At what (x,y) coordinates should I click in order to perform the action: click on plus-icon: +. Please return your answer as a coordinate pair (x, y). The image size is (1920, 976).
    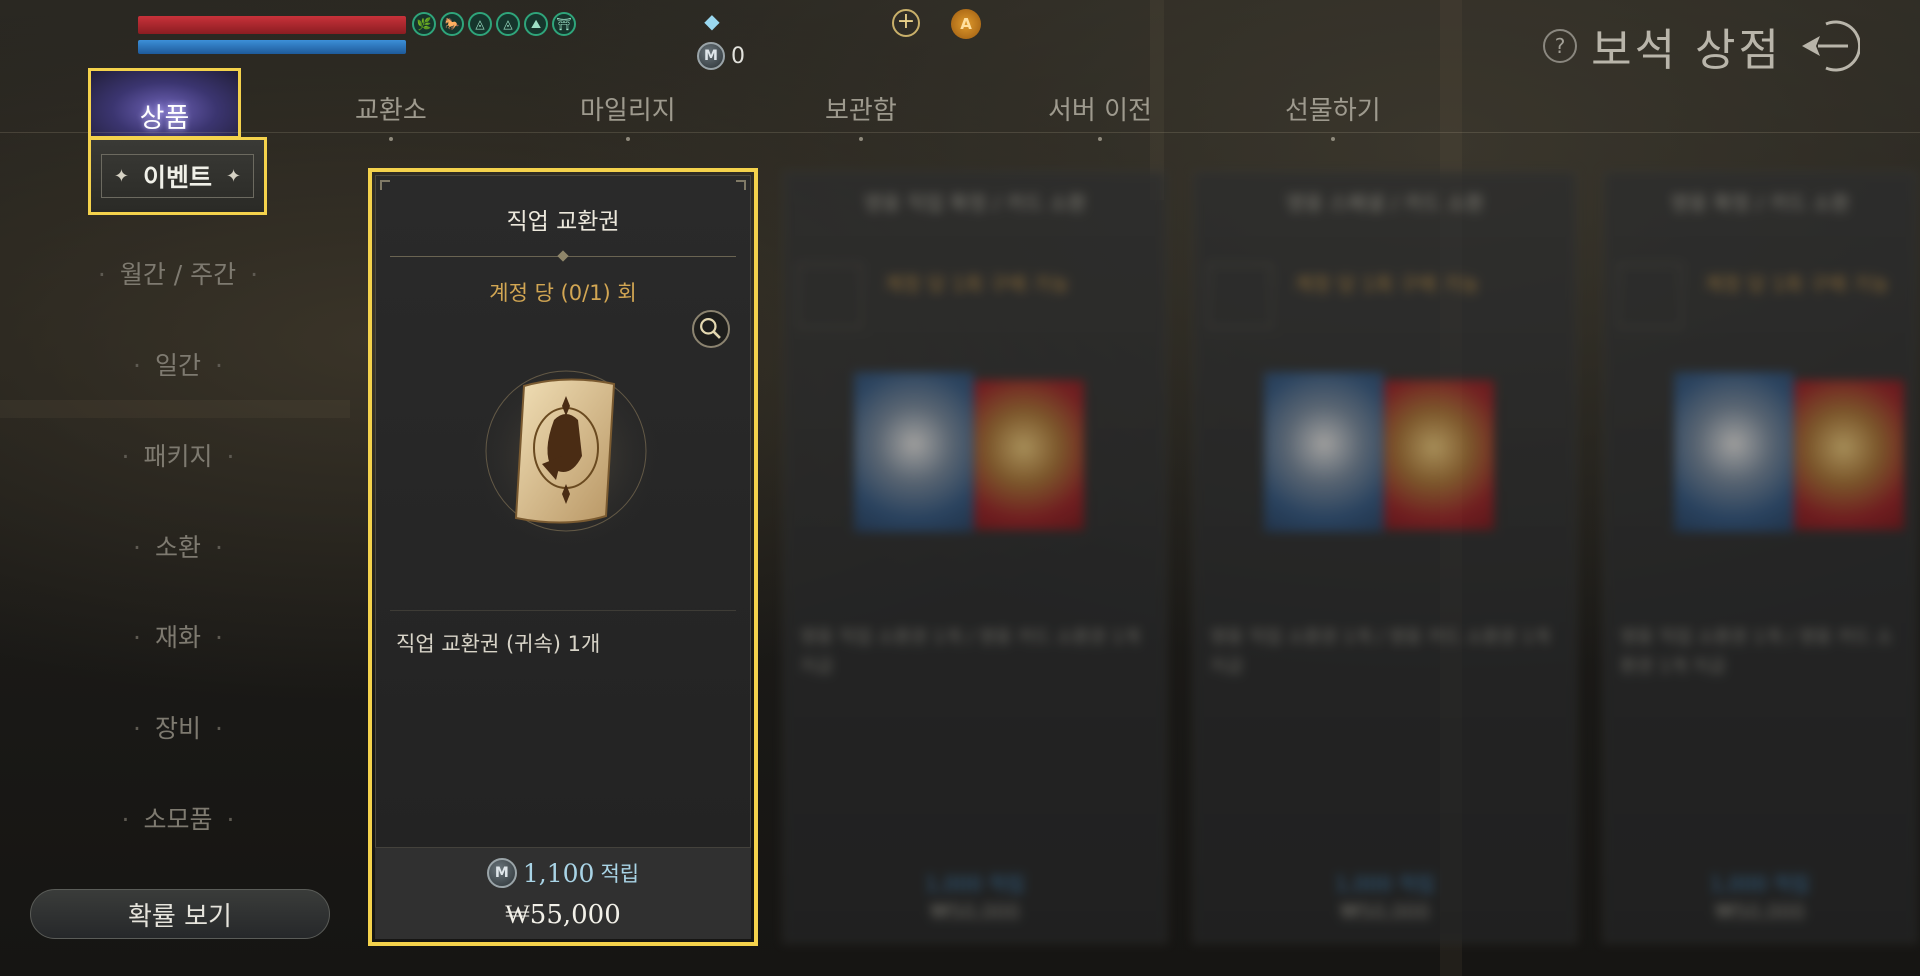
    Looking at the image, I should click on (906, 23).